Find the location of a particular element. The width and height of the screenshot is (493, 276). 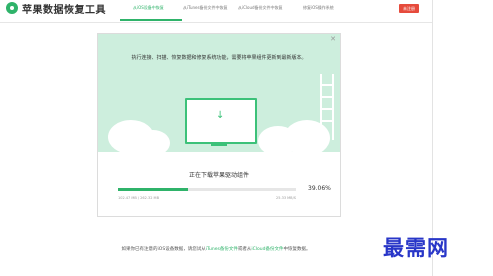

watermark-logo: 最需网 is located at coordinates (416, 247).